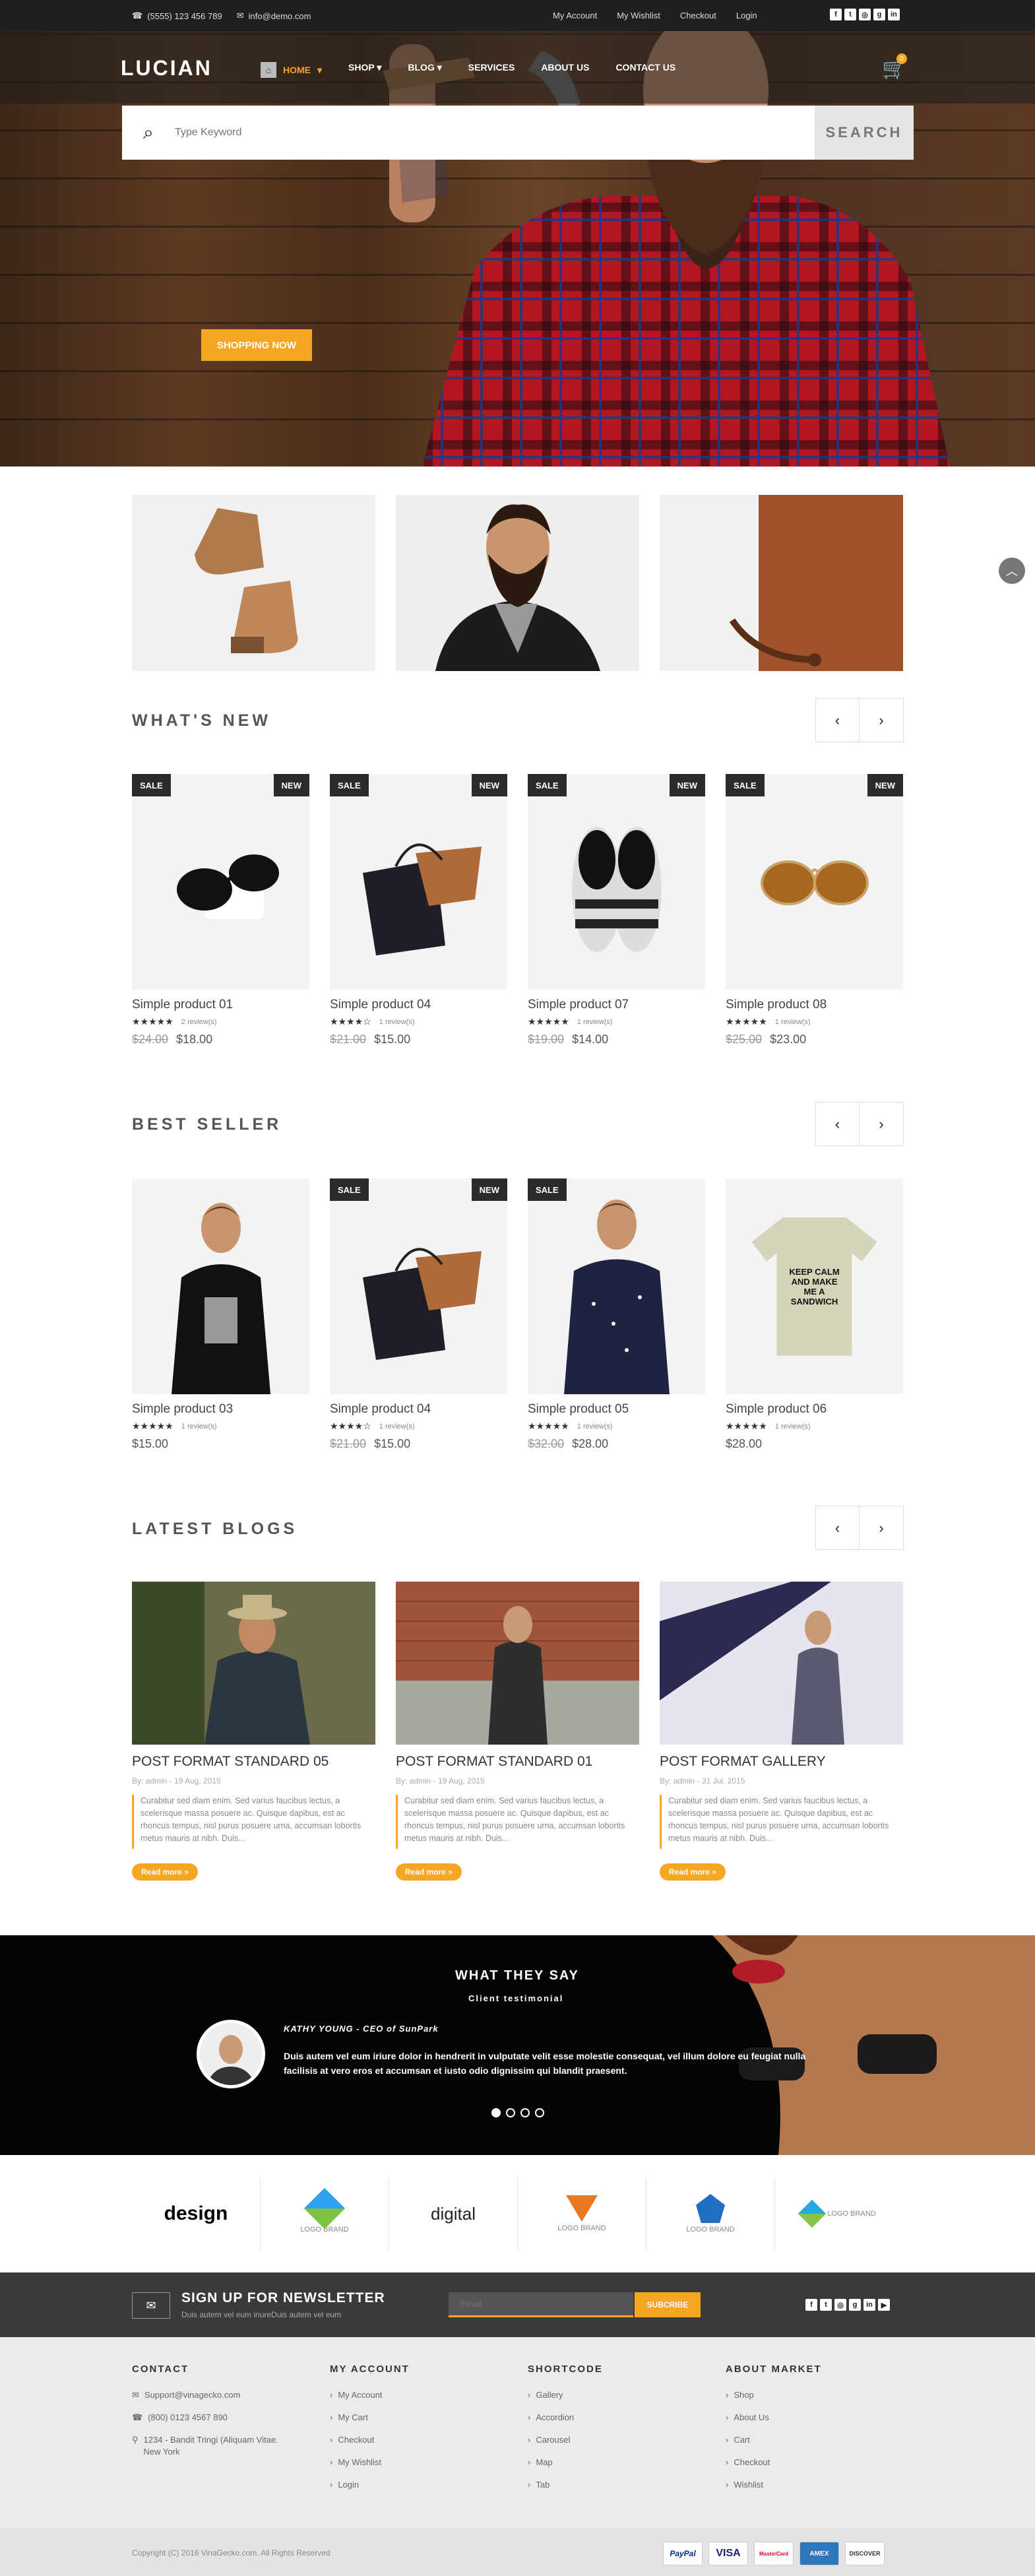 This screenshot has width=1035, height=2576. I want to click on handbag-image, so click(422, 1304).